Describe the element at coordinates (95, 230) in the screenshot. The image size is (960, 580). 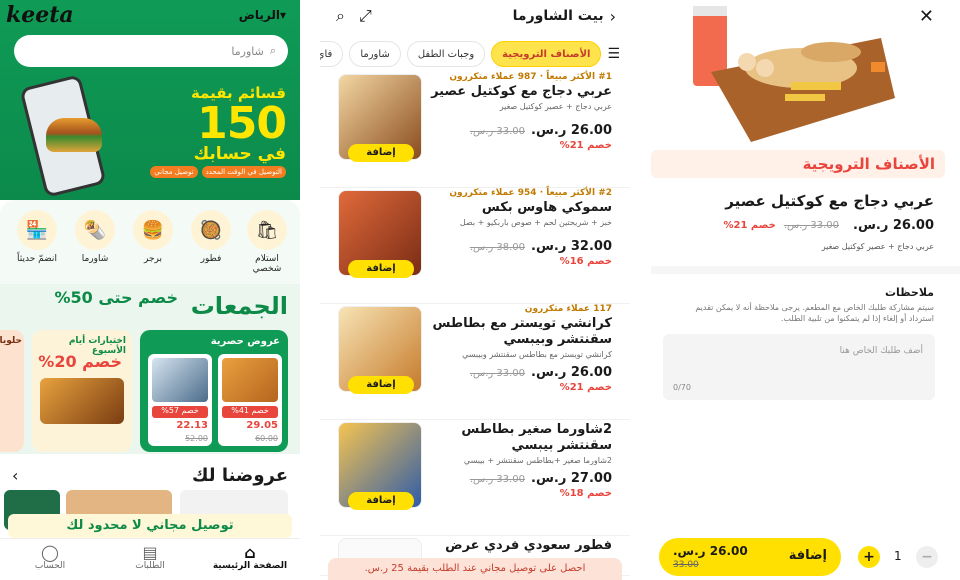
I see `shawarma-icon: 🌯` at that location.